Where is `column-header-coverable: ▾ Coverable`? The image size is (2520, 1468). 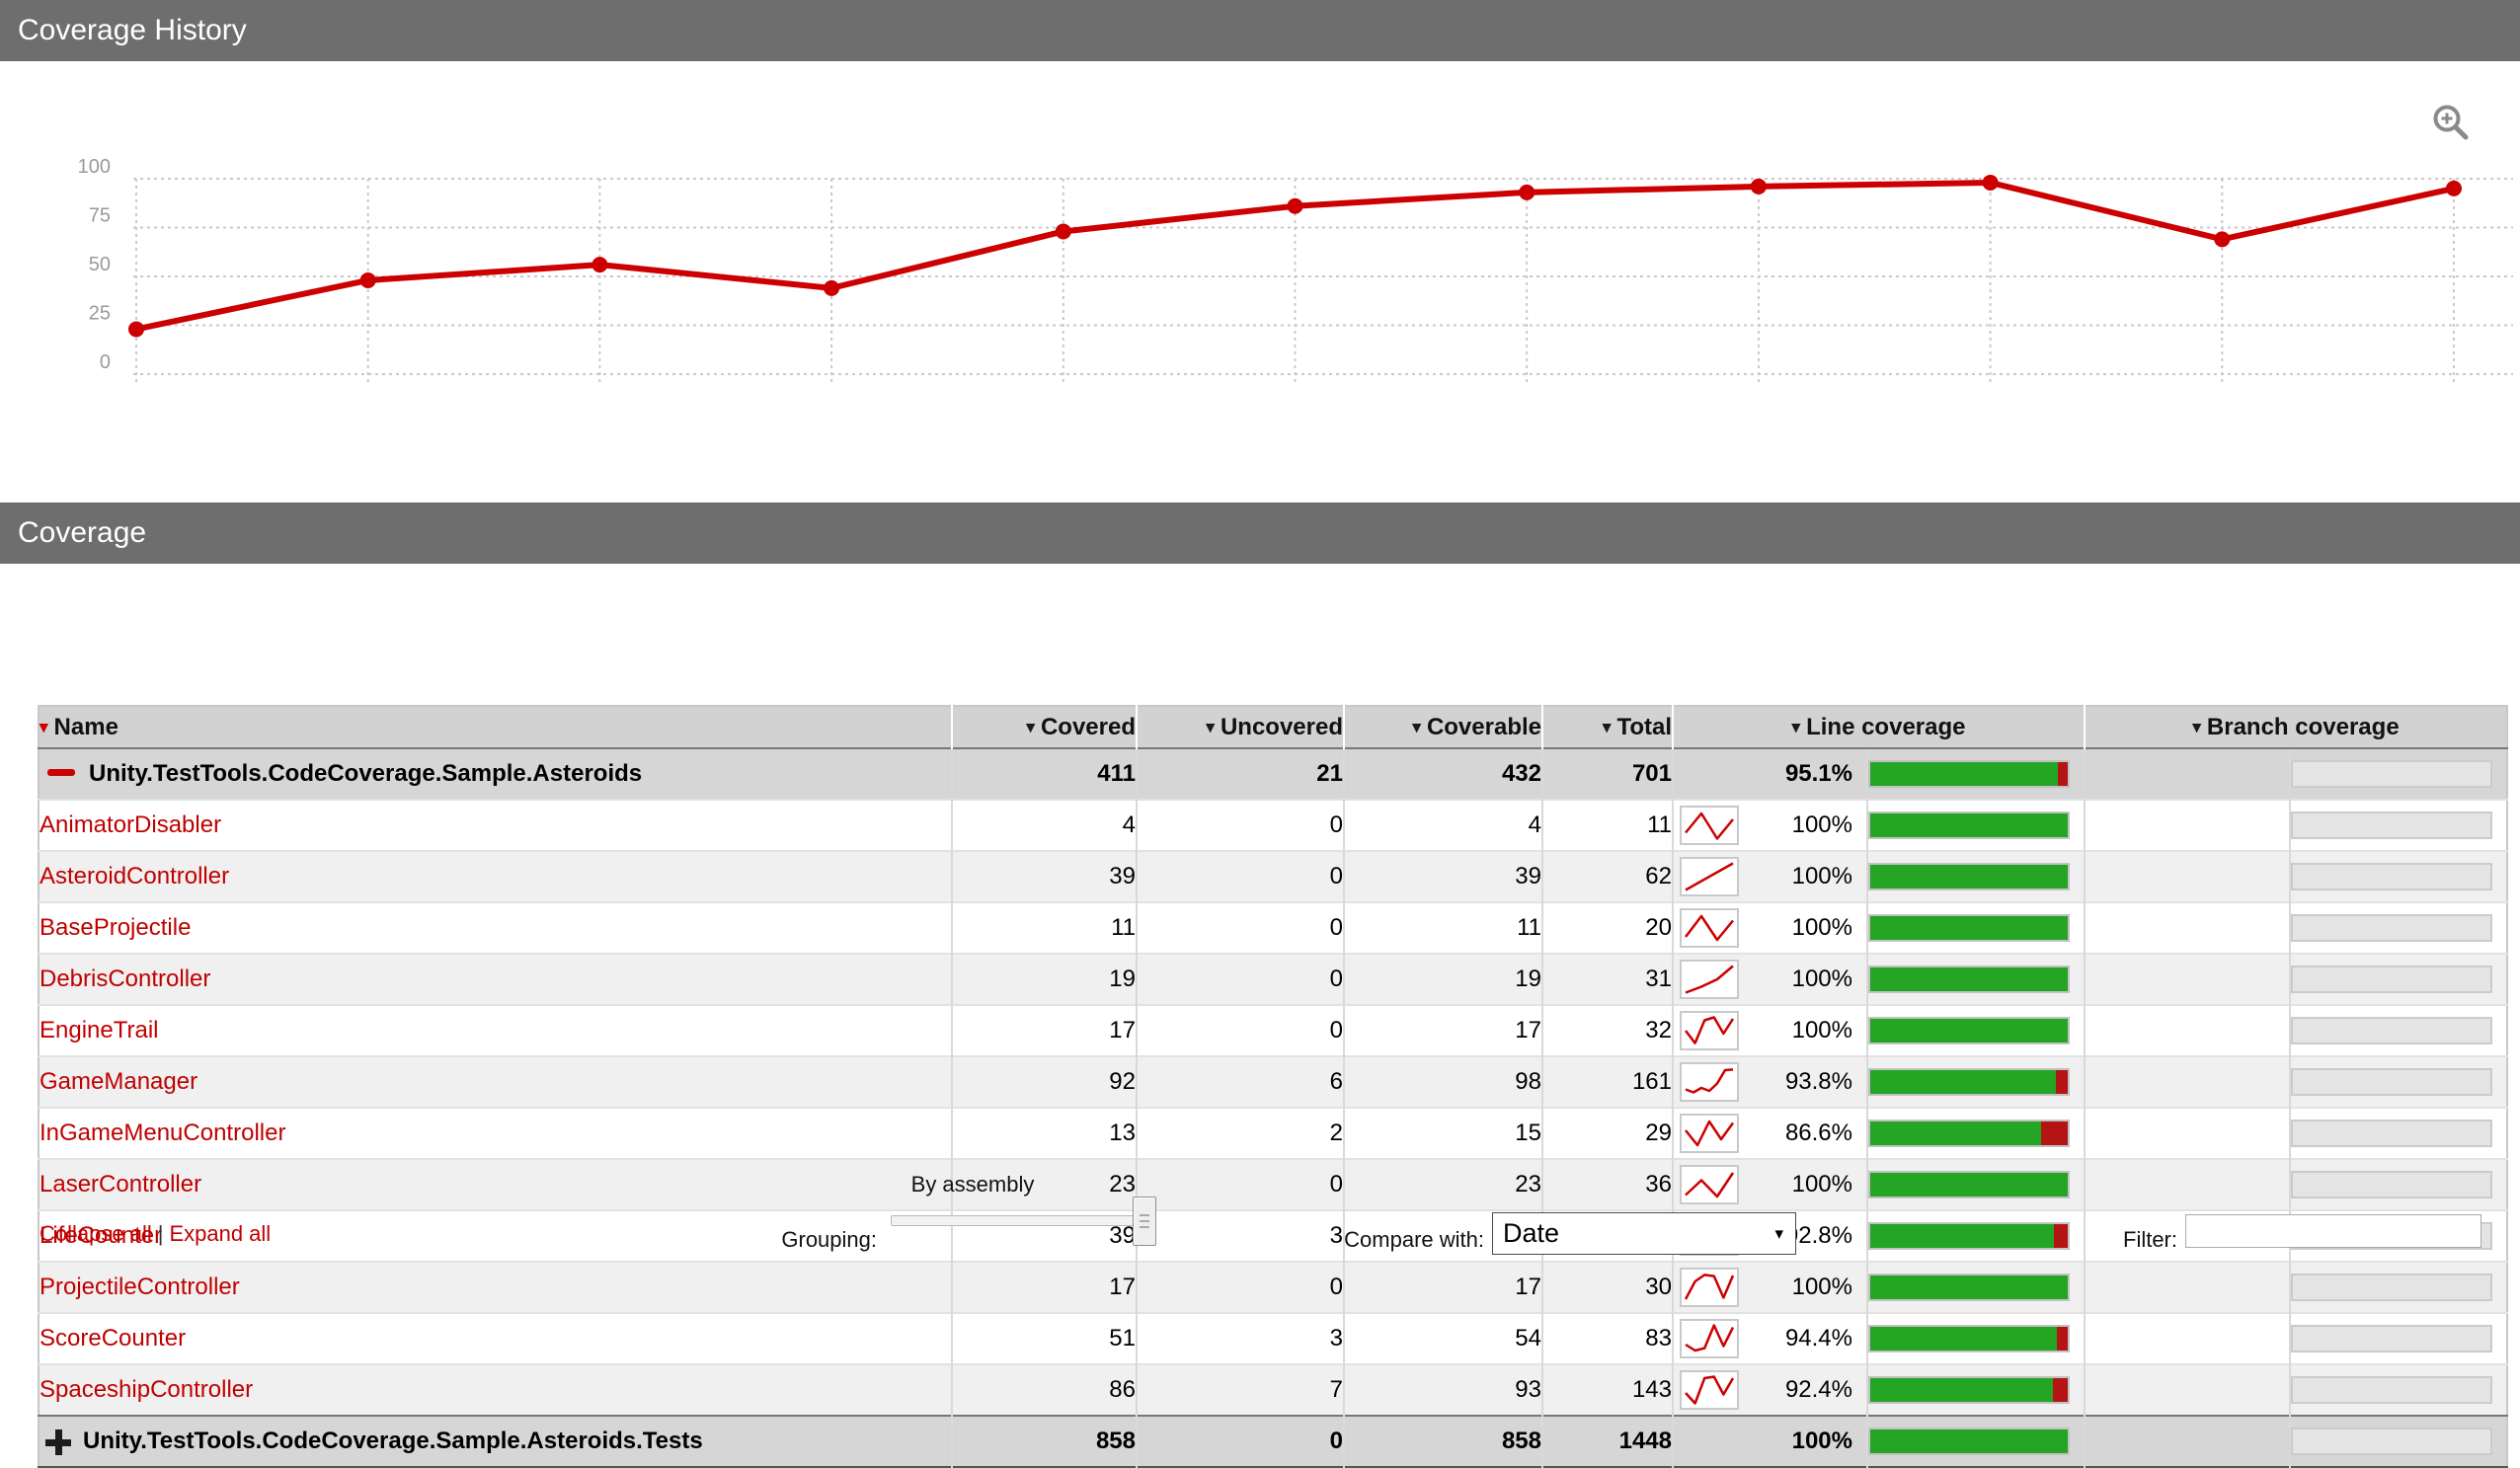 column-header-coverable: ▾ Coverable is located at coordinates (1442, 727).